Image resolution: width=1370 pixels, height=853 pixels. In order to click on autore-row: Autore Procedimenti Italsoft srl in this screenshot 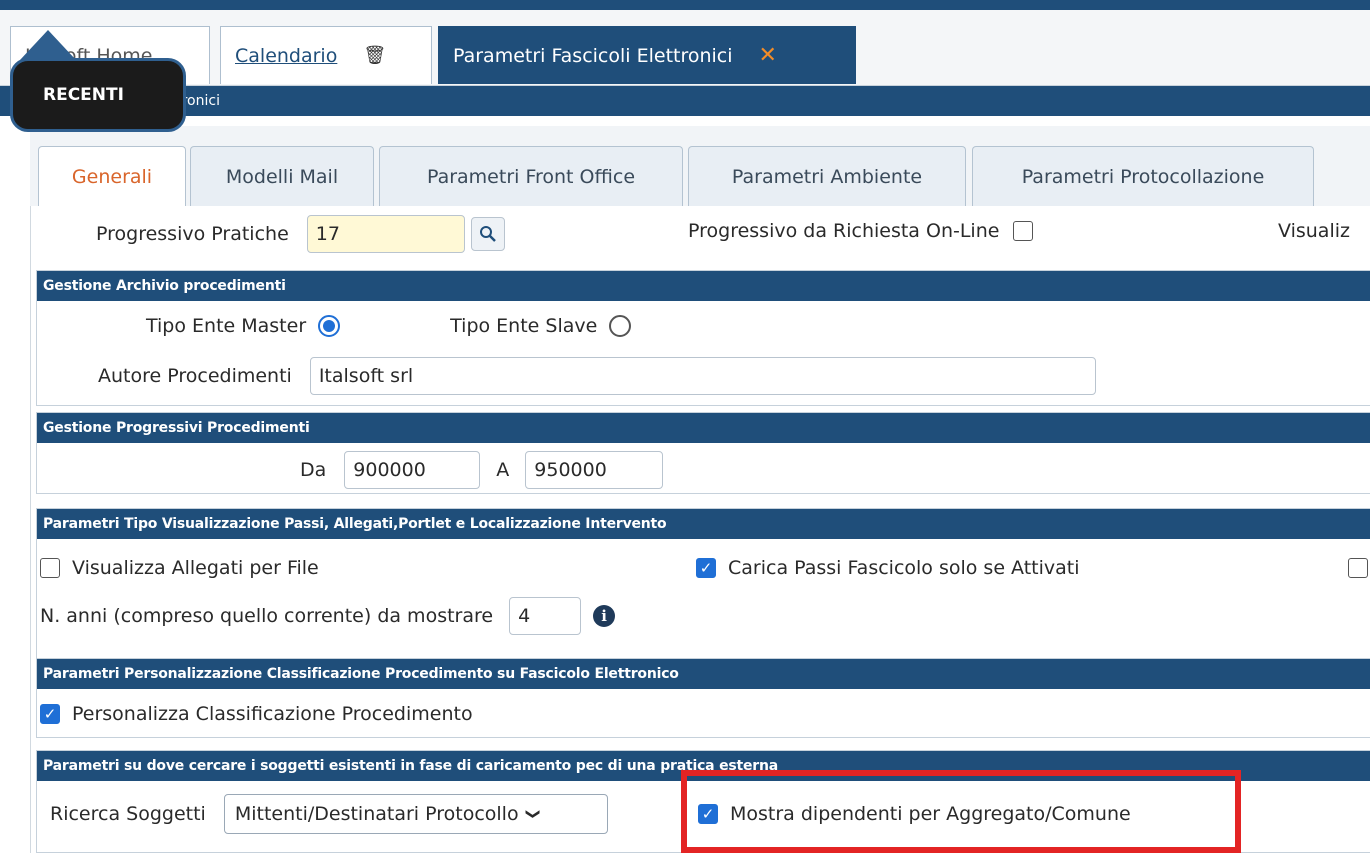, I will do `click(597, 376)`.